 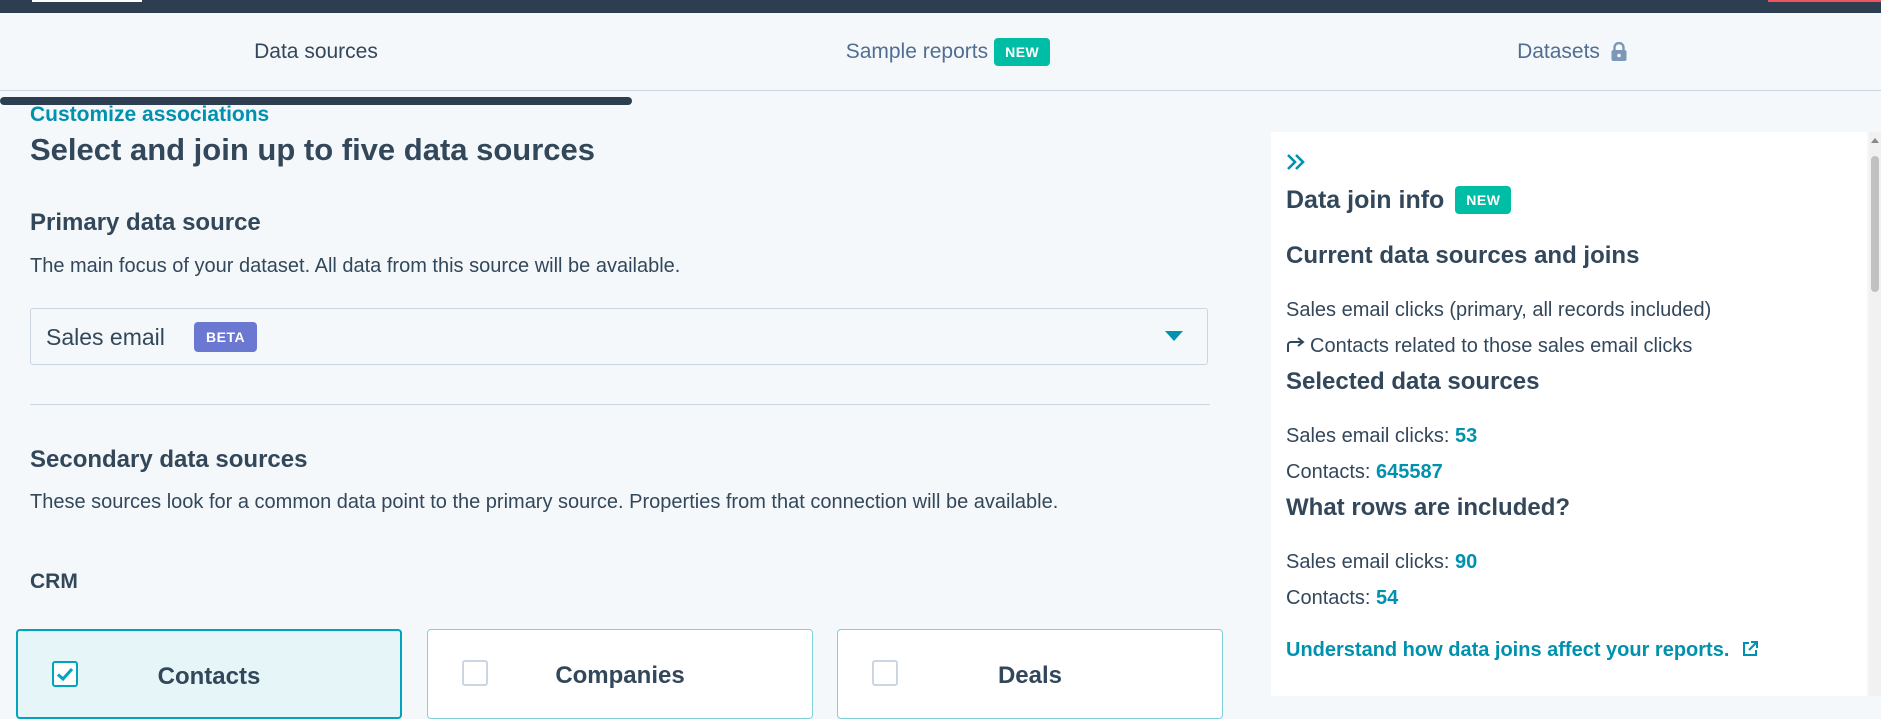 I want to click on page-title: Select and join up to five data sources, so click(x=313, y=149).